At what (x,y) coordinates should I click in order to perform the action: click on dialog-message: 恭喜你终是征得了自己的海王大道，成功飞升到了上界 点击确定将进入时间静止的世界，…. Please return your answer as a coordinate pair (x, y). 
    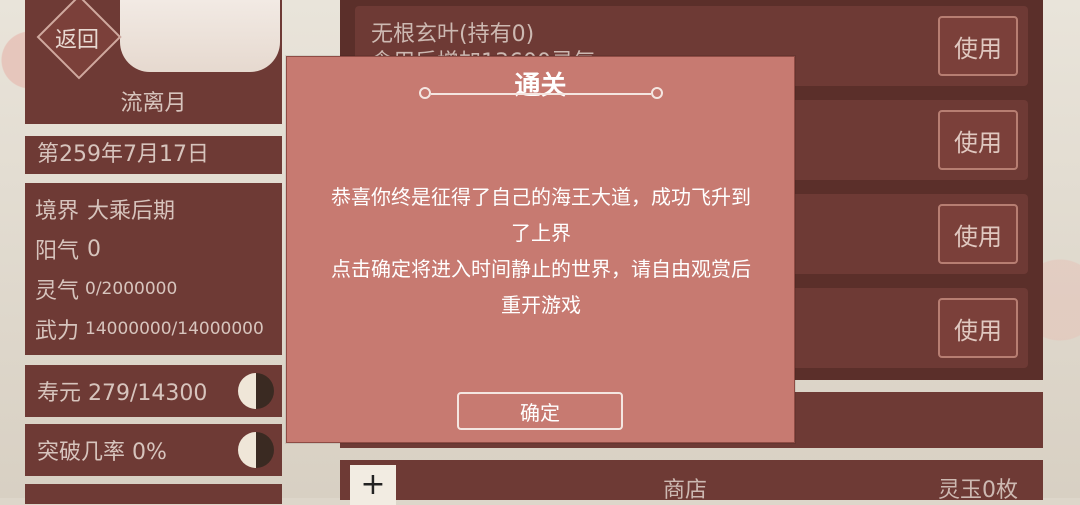
    Looking at the image, I should click on (541, 251).